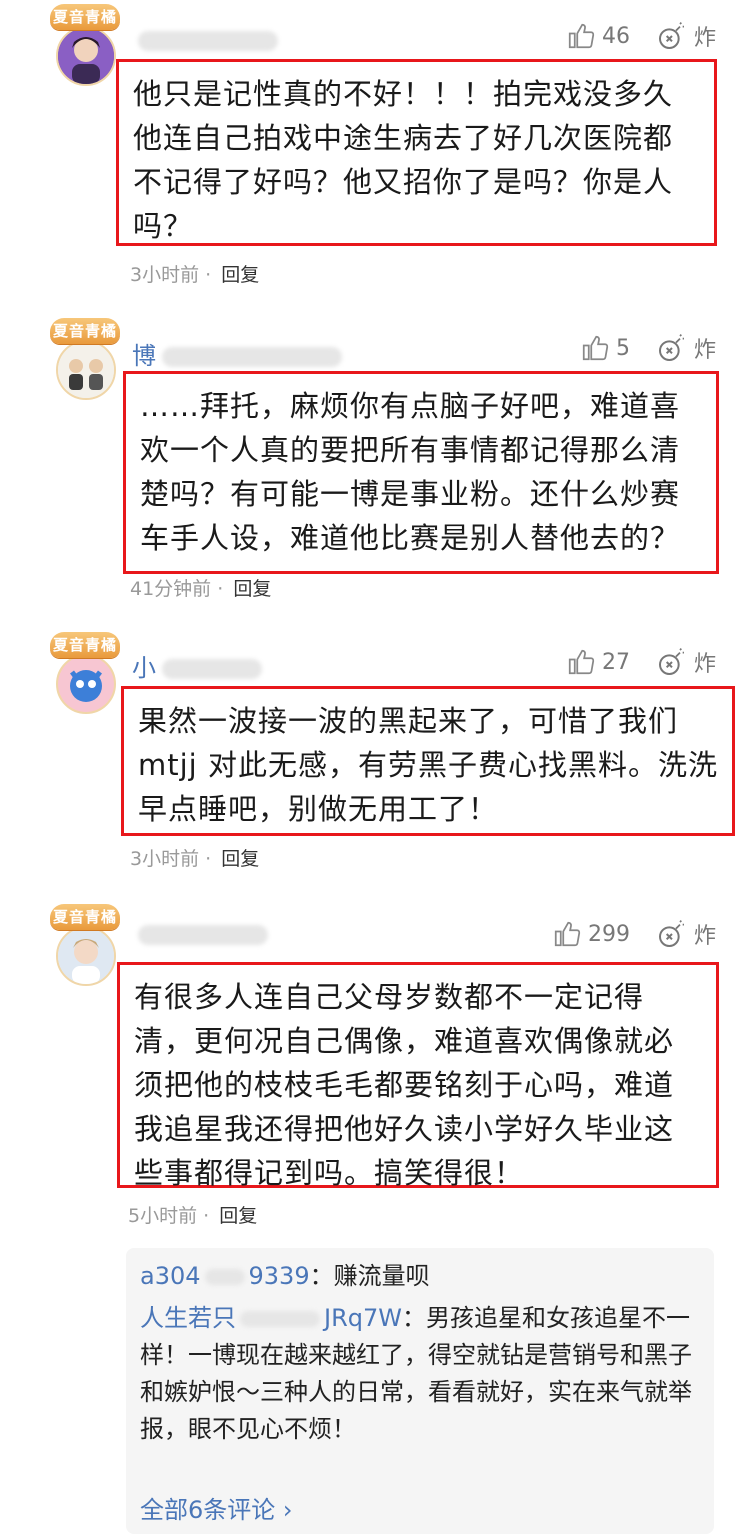  Describe the element at coordinates (615, 662) in the screenshot. I see `like-count: 27` at that location.